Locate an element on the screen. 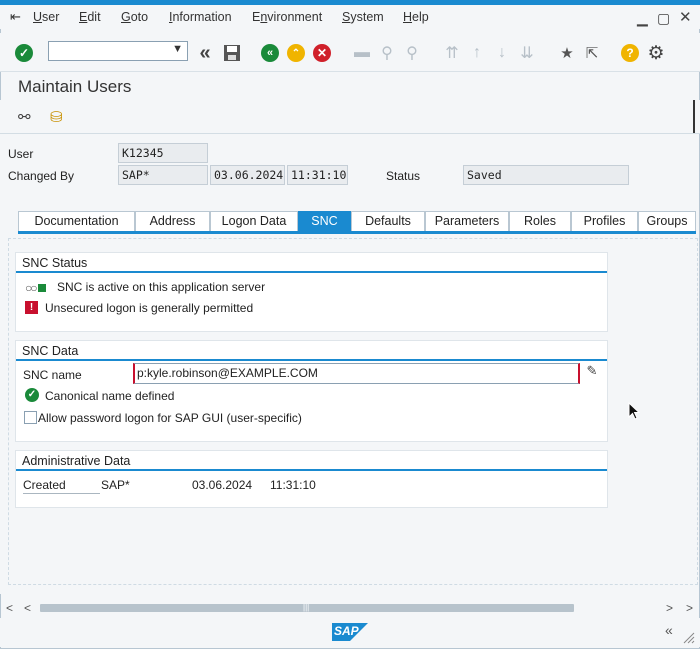 Image resolution: width=700 pixels, height=649 pixels. display-change-icon: ⚯ is located at coordinates (24, 117).